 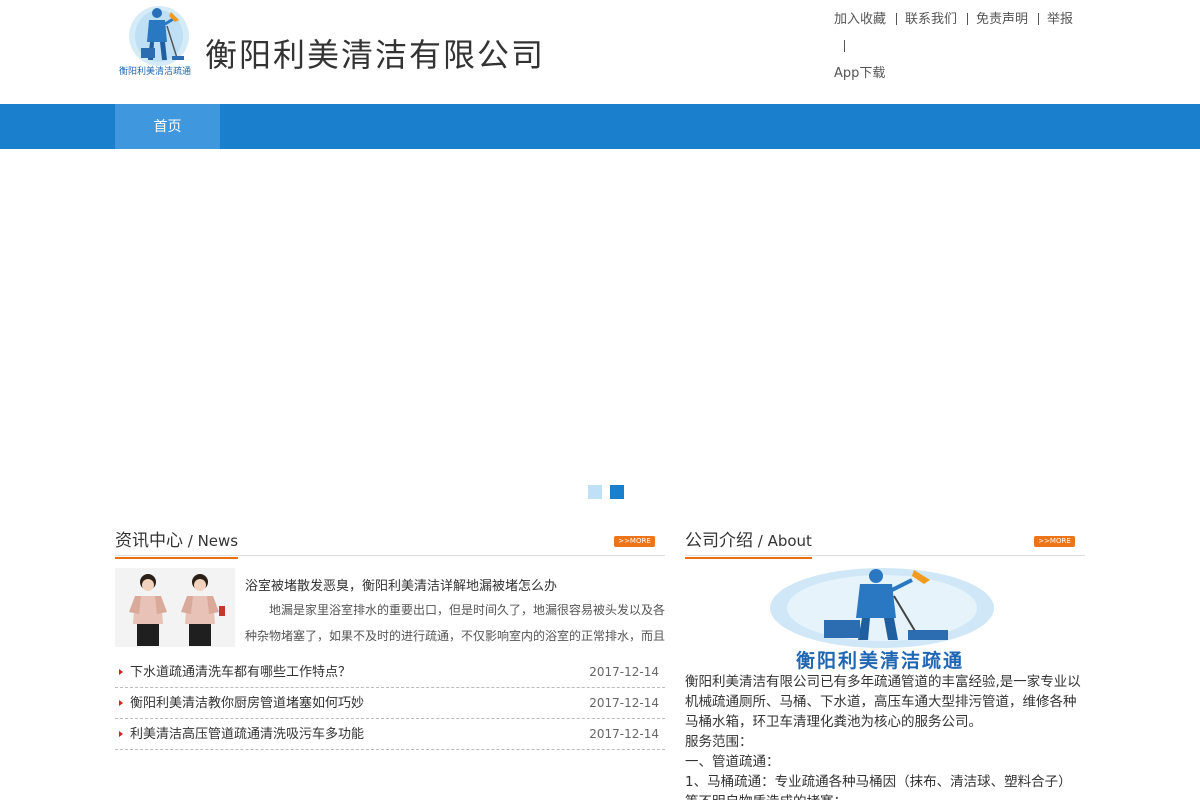 I want to click on add-favorite-link: 加入收藏, so click(x=860, y=19).